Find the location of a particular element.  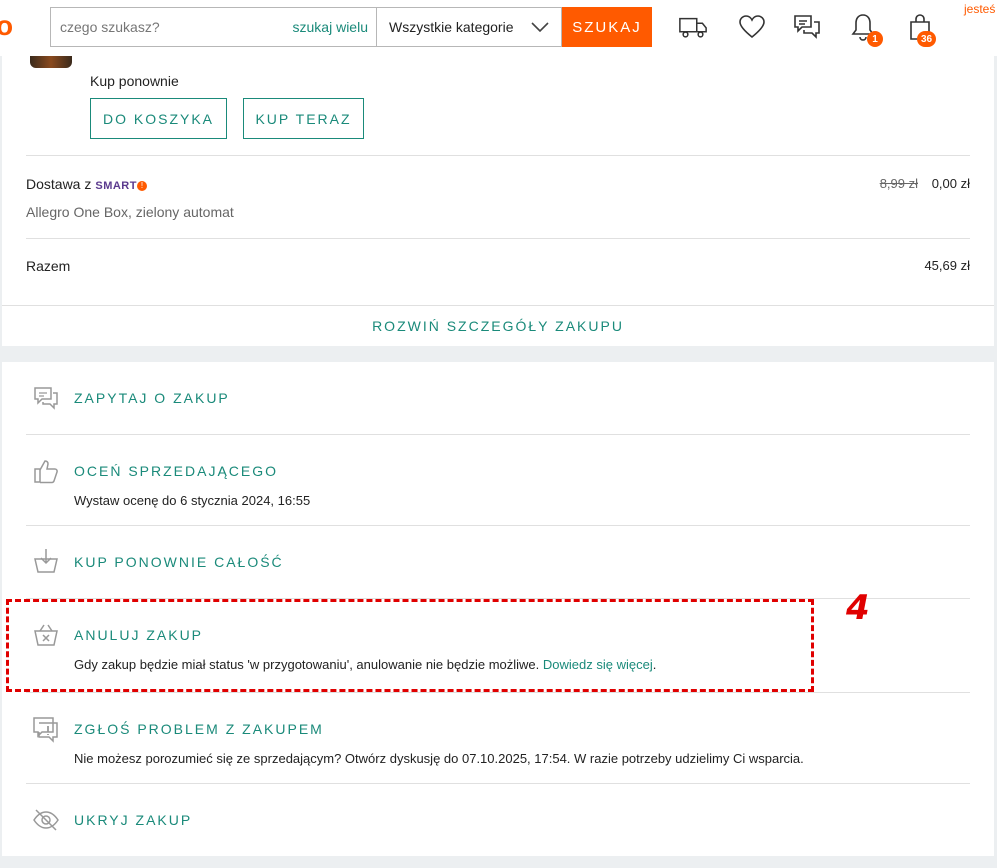

search-box: szukaj wielu is located at coordinates (213, 27).